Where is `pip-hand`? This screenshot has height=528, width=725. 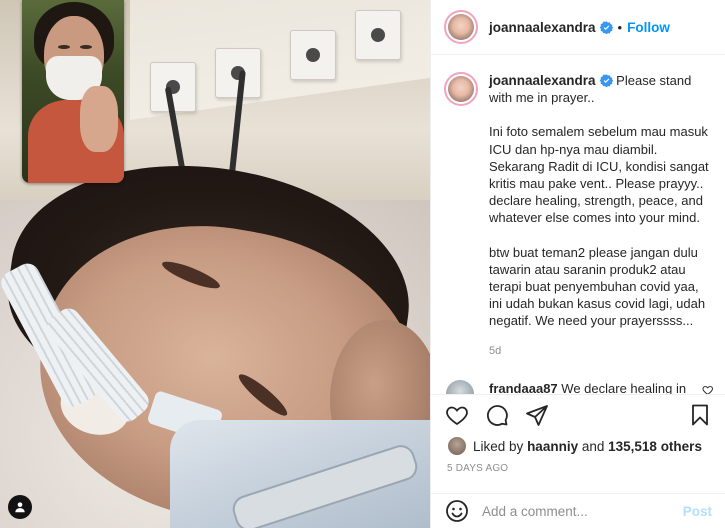
pip-hand is located at coordinates (99, 119).